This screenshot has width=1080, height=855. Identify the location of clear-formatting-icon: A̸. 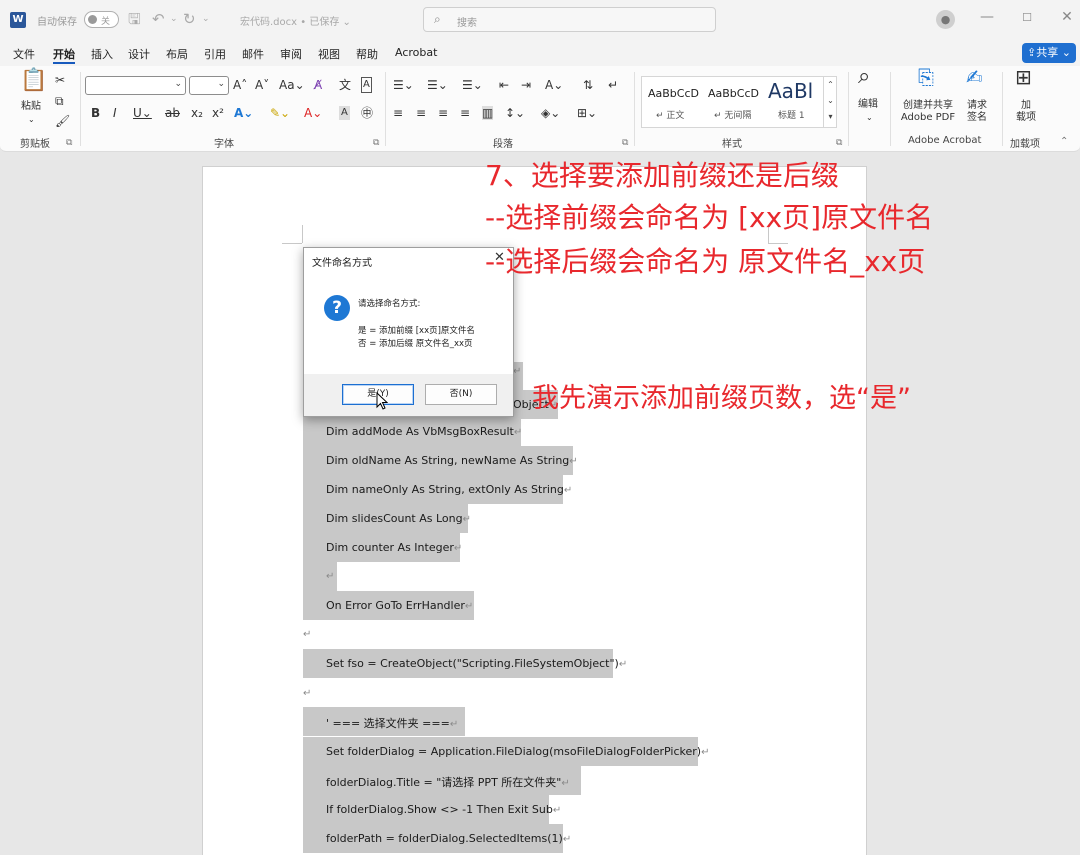
(318, 85).